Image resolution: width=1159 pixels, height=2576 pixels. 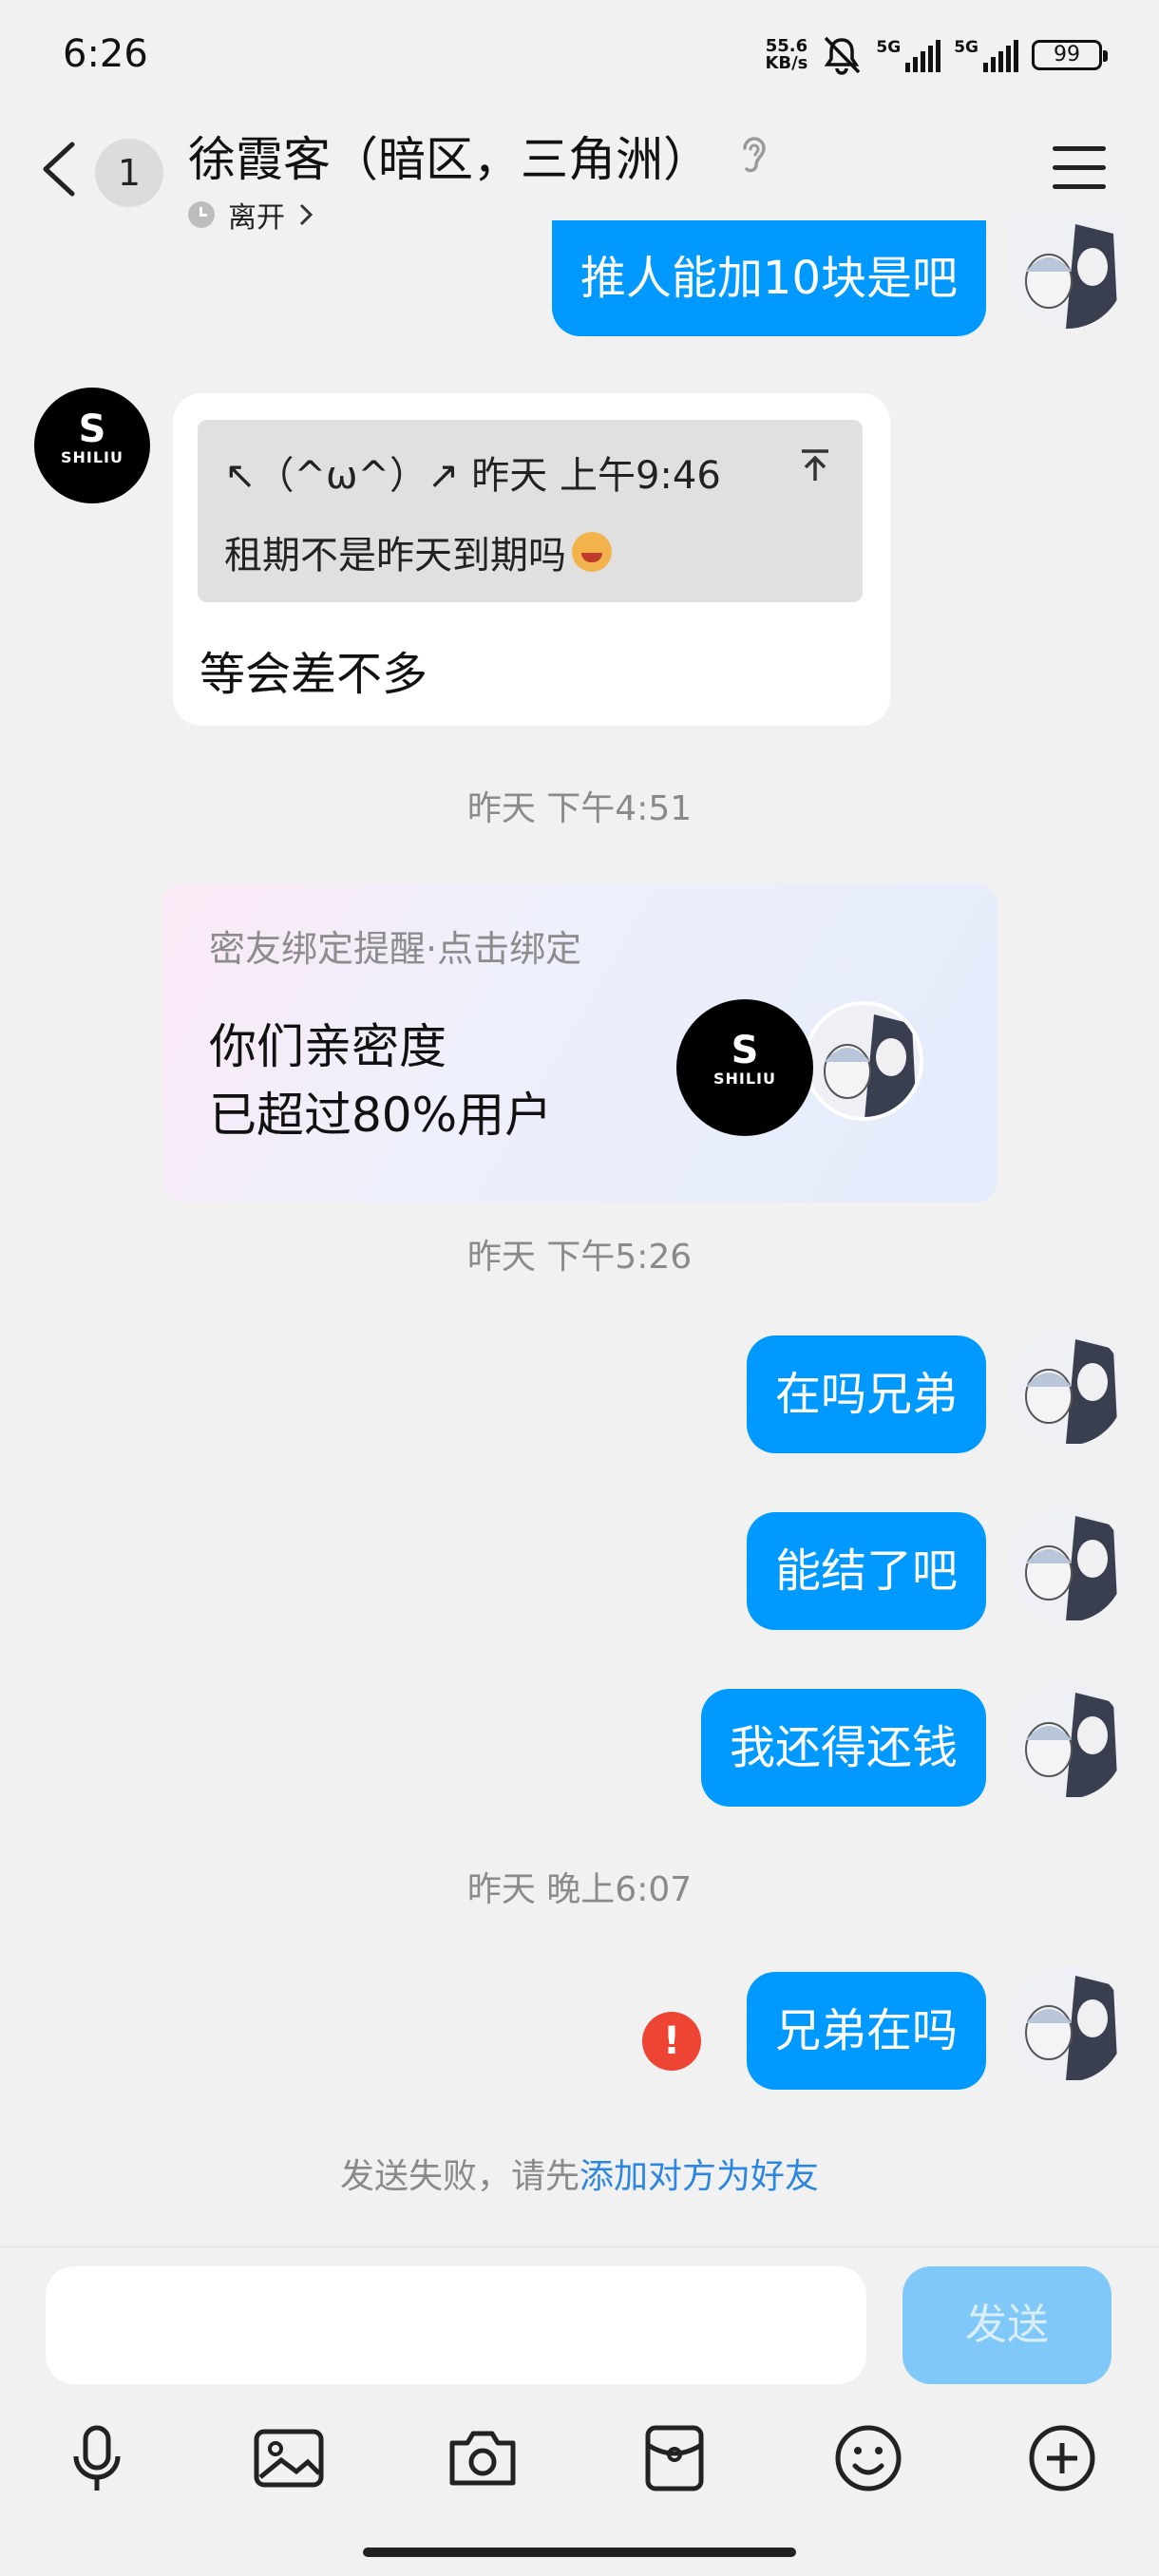 What do you see at coordinates (1062, 2458) in the screenshot?
I see `plus-icon` at bounding box center [1062, 2458].